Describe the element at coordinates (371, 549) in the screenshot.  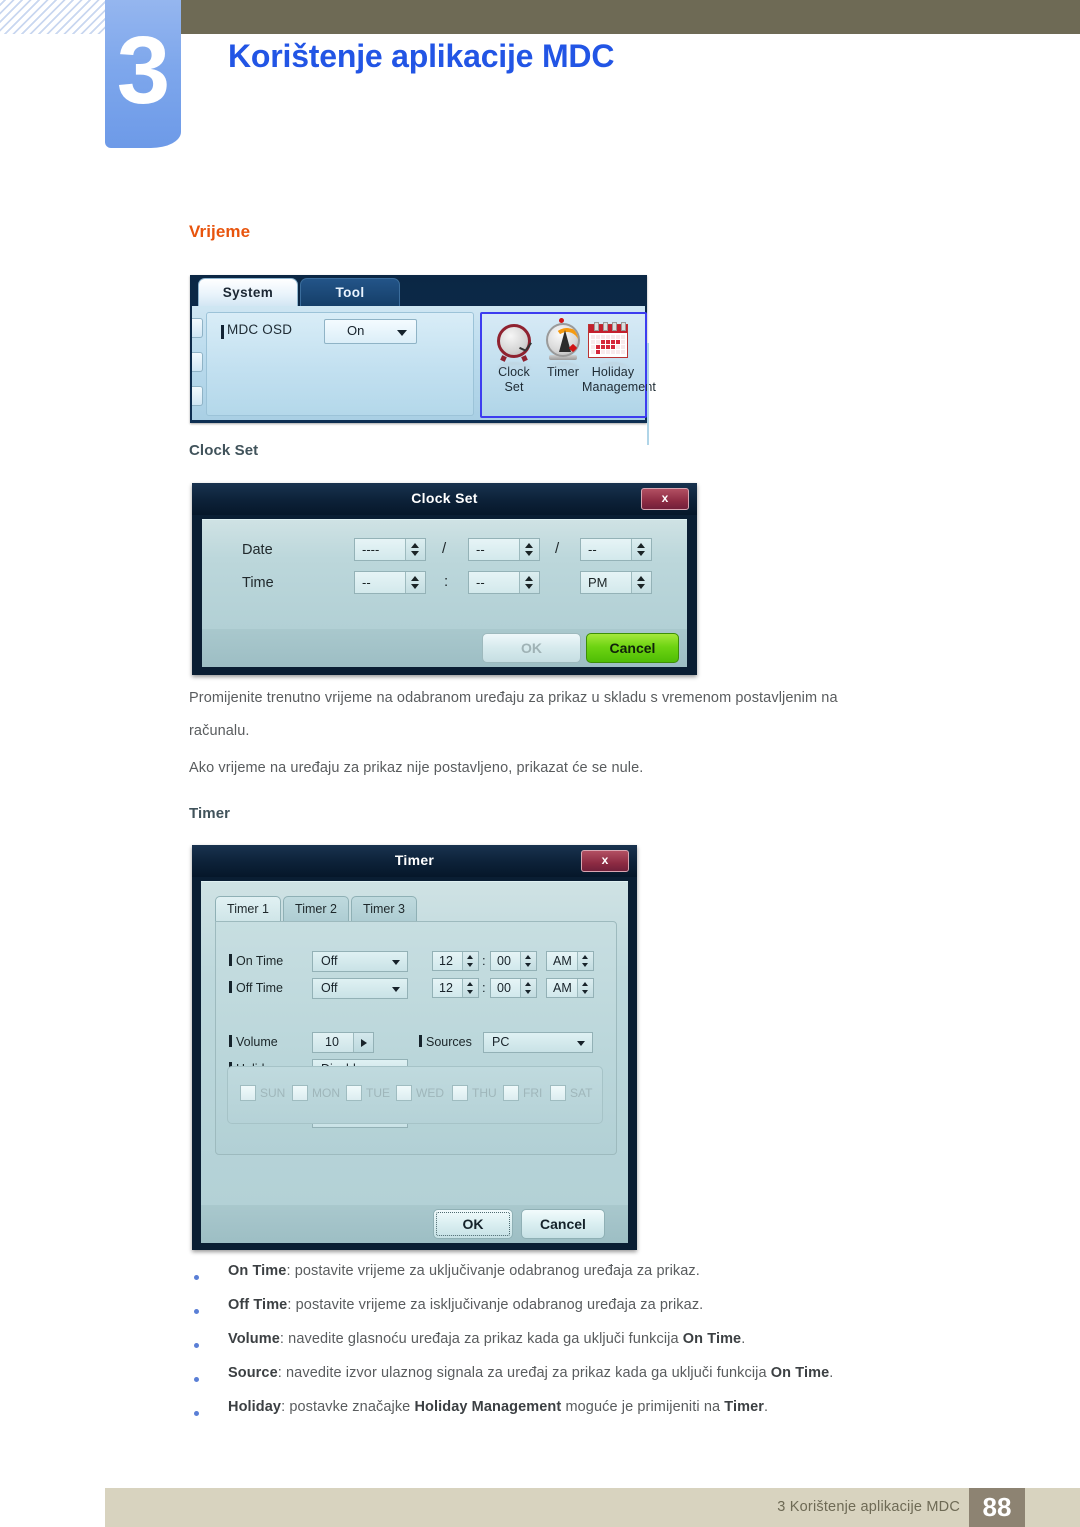
I see `date-year-value: ----` at that location.